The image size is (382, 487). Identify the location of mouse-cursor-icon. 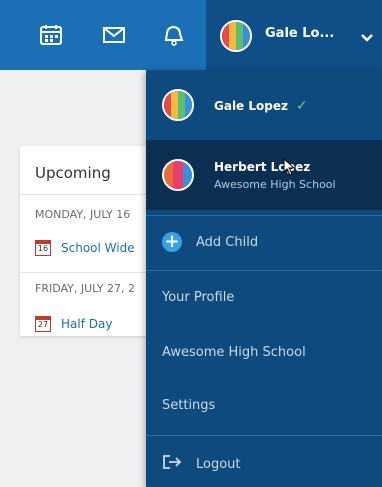
(290, 168).